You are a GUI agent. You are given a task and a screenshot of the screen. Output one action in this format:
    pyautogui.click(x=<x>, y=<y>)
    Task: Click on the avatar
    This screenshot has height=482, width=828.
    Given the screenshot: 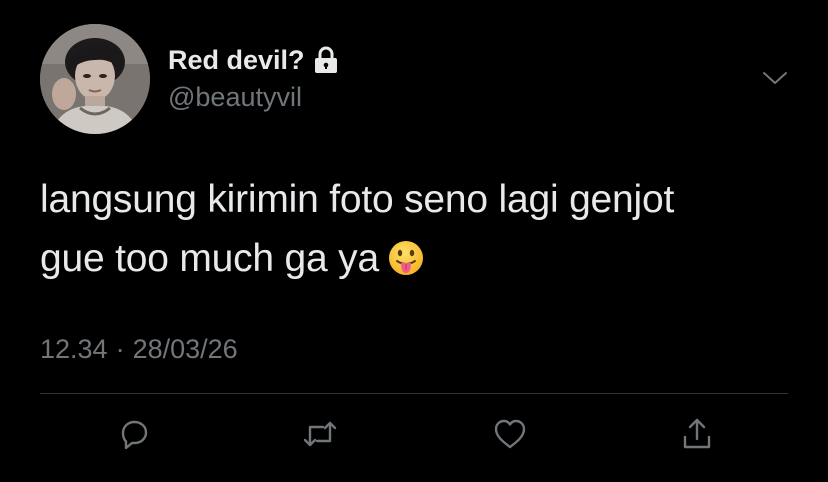 What is the action you would take?
    pyautogui.click(x=95, y=79)
    